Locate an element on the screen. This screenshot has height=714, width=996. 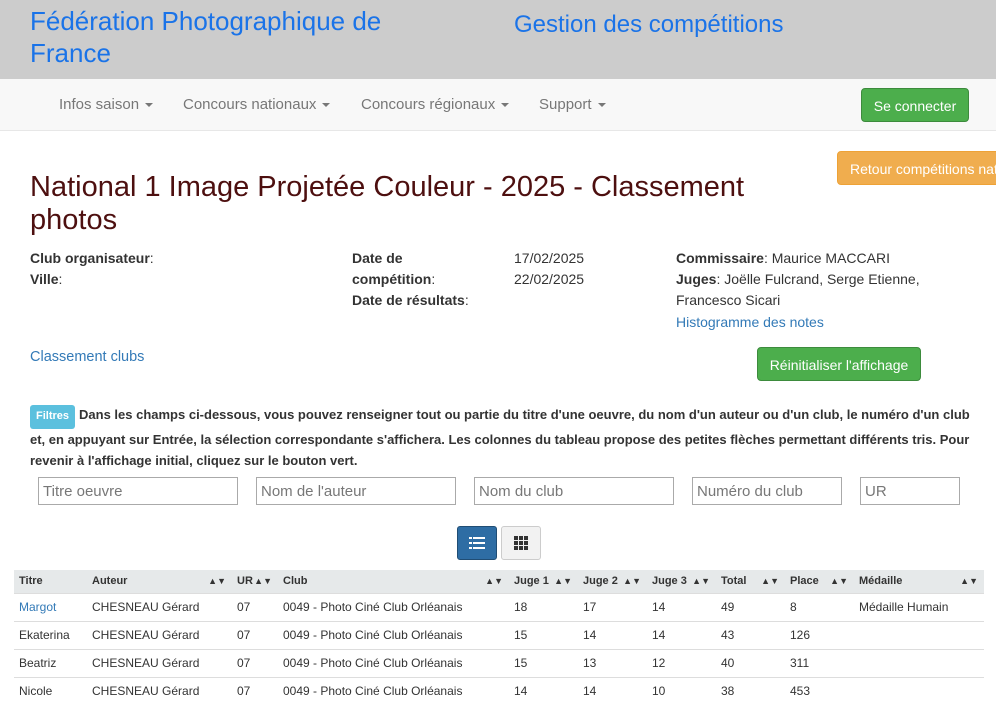
col-header-place: Place ▲▼ is located at coordinates (819, 581).